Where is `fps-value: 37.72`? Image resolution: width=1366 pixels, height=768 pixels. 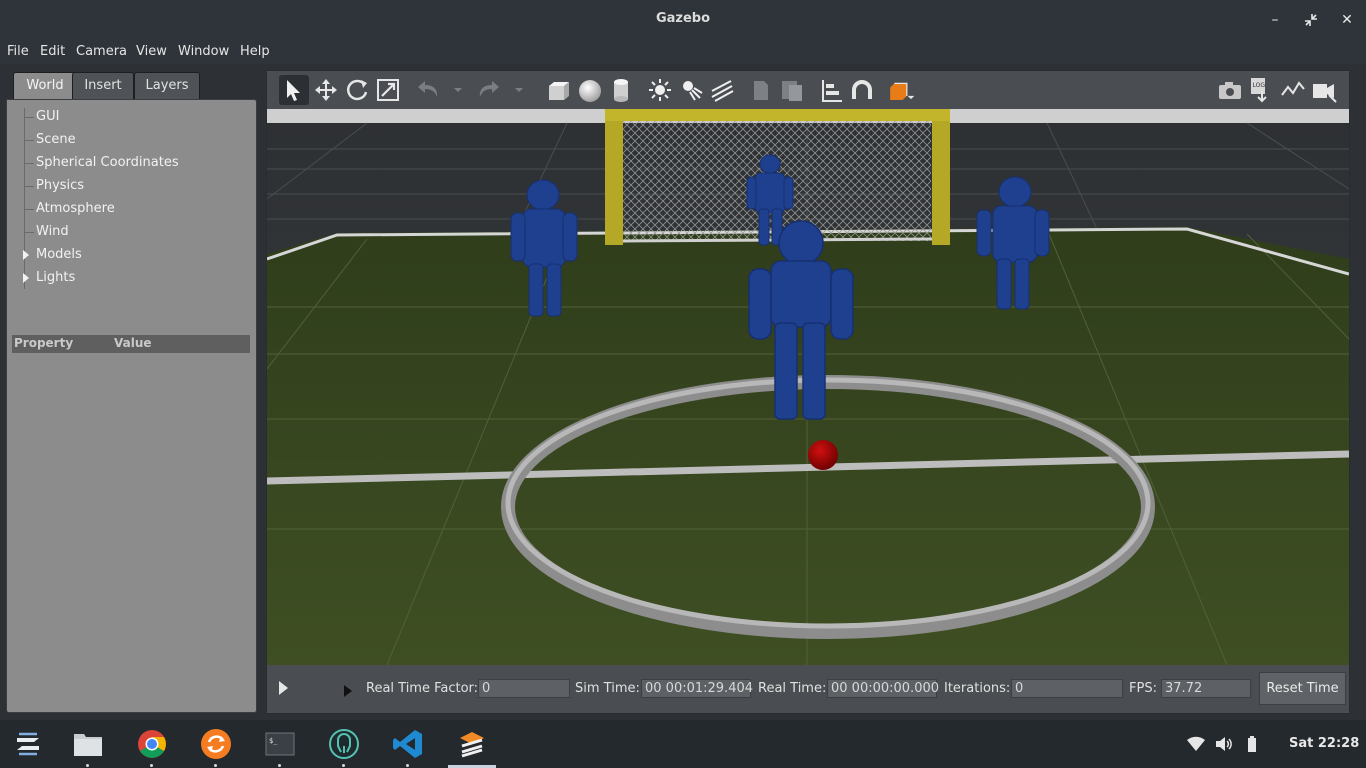
fps-value: 37.72 is located at coordinates (1206, 688).